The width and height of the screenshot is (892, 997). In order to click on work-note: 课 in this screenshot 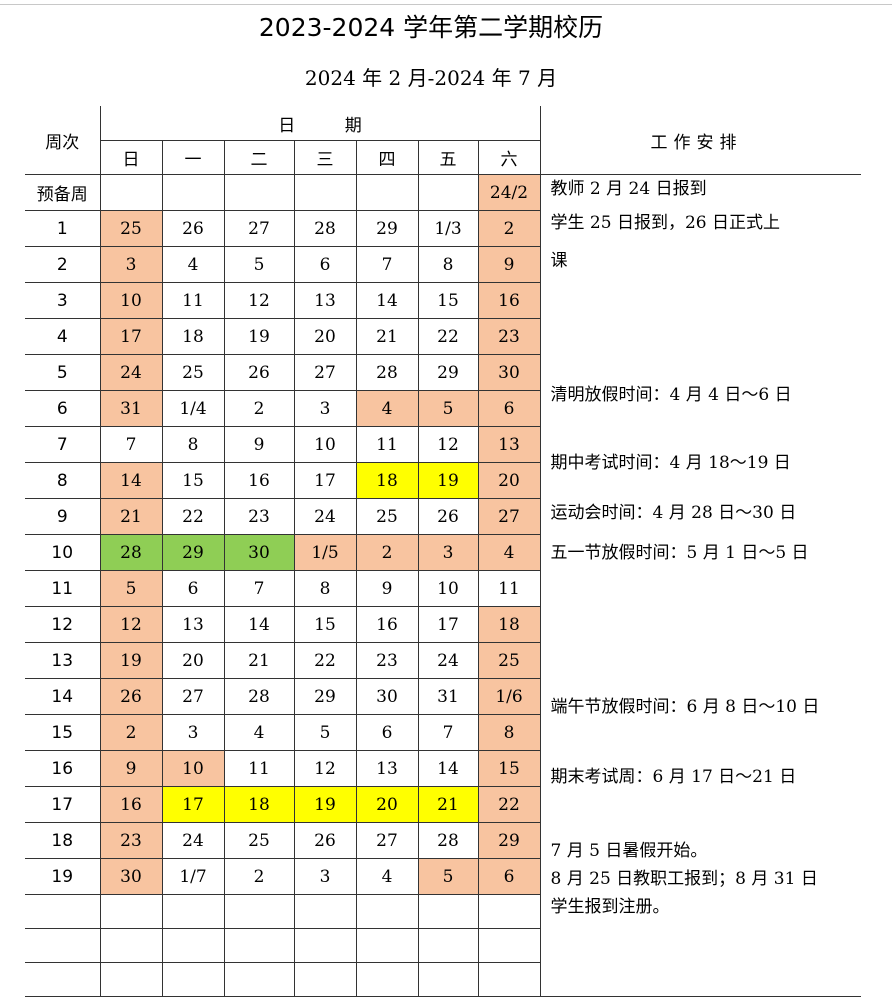, I will do `click(559, 261)`.